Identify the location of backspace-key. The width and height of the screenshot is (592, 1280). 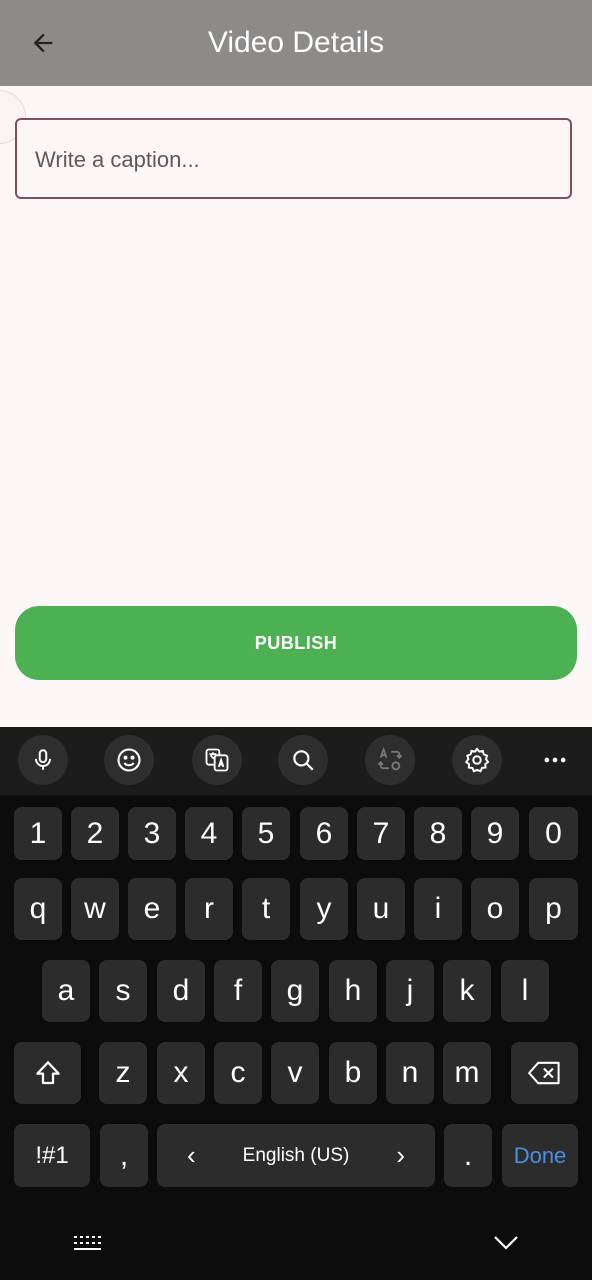
(544, 1073).